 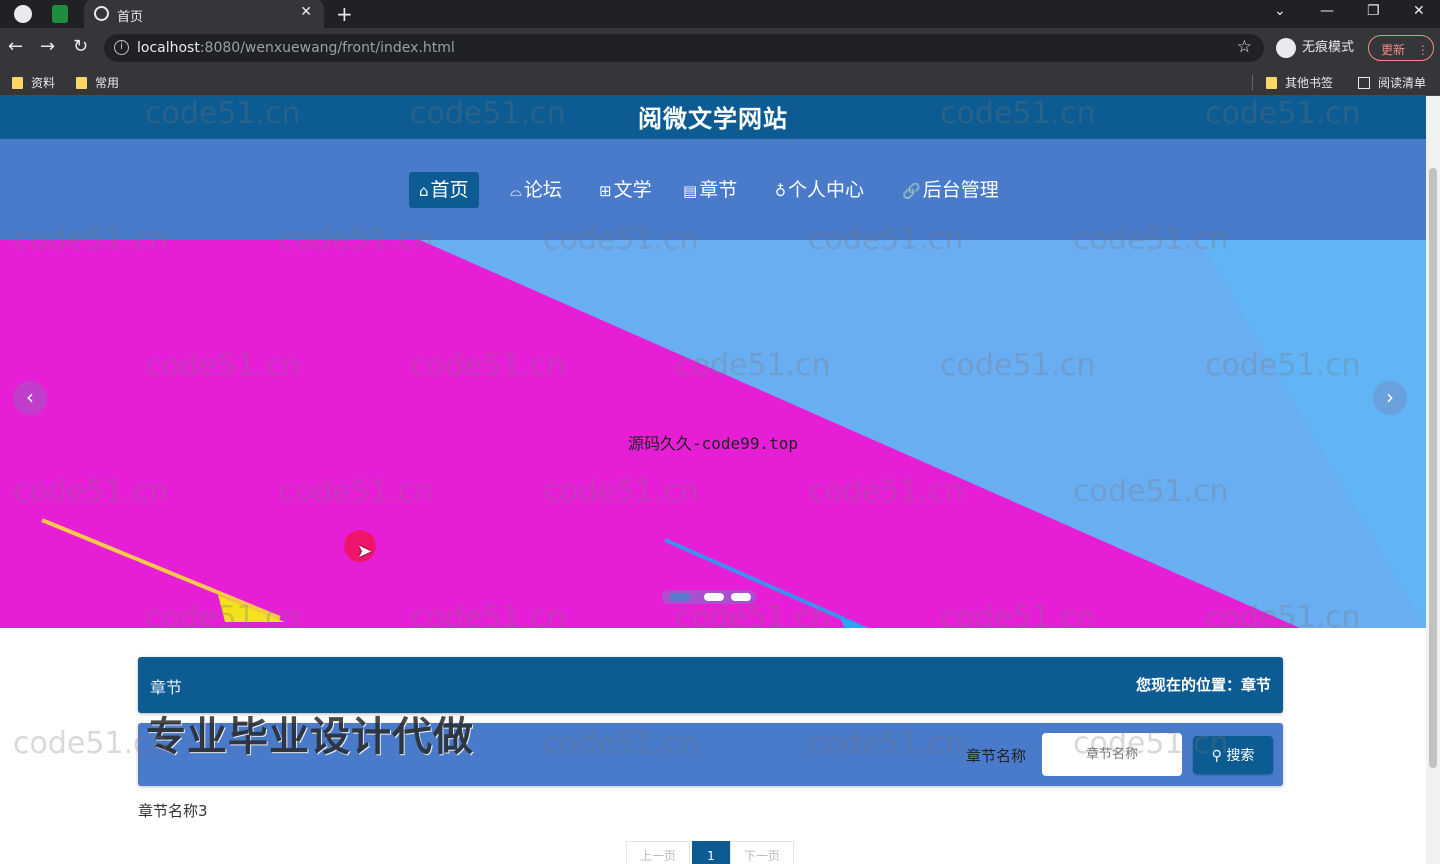 I want to click on section-title: 章节, so click(x=166, y=687).